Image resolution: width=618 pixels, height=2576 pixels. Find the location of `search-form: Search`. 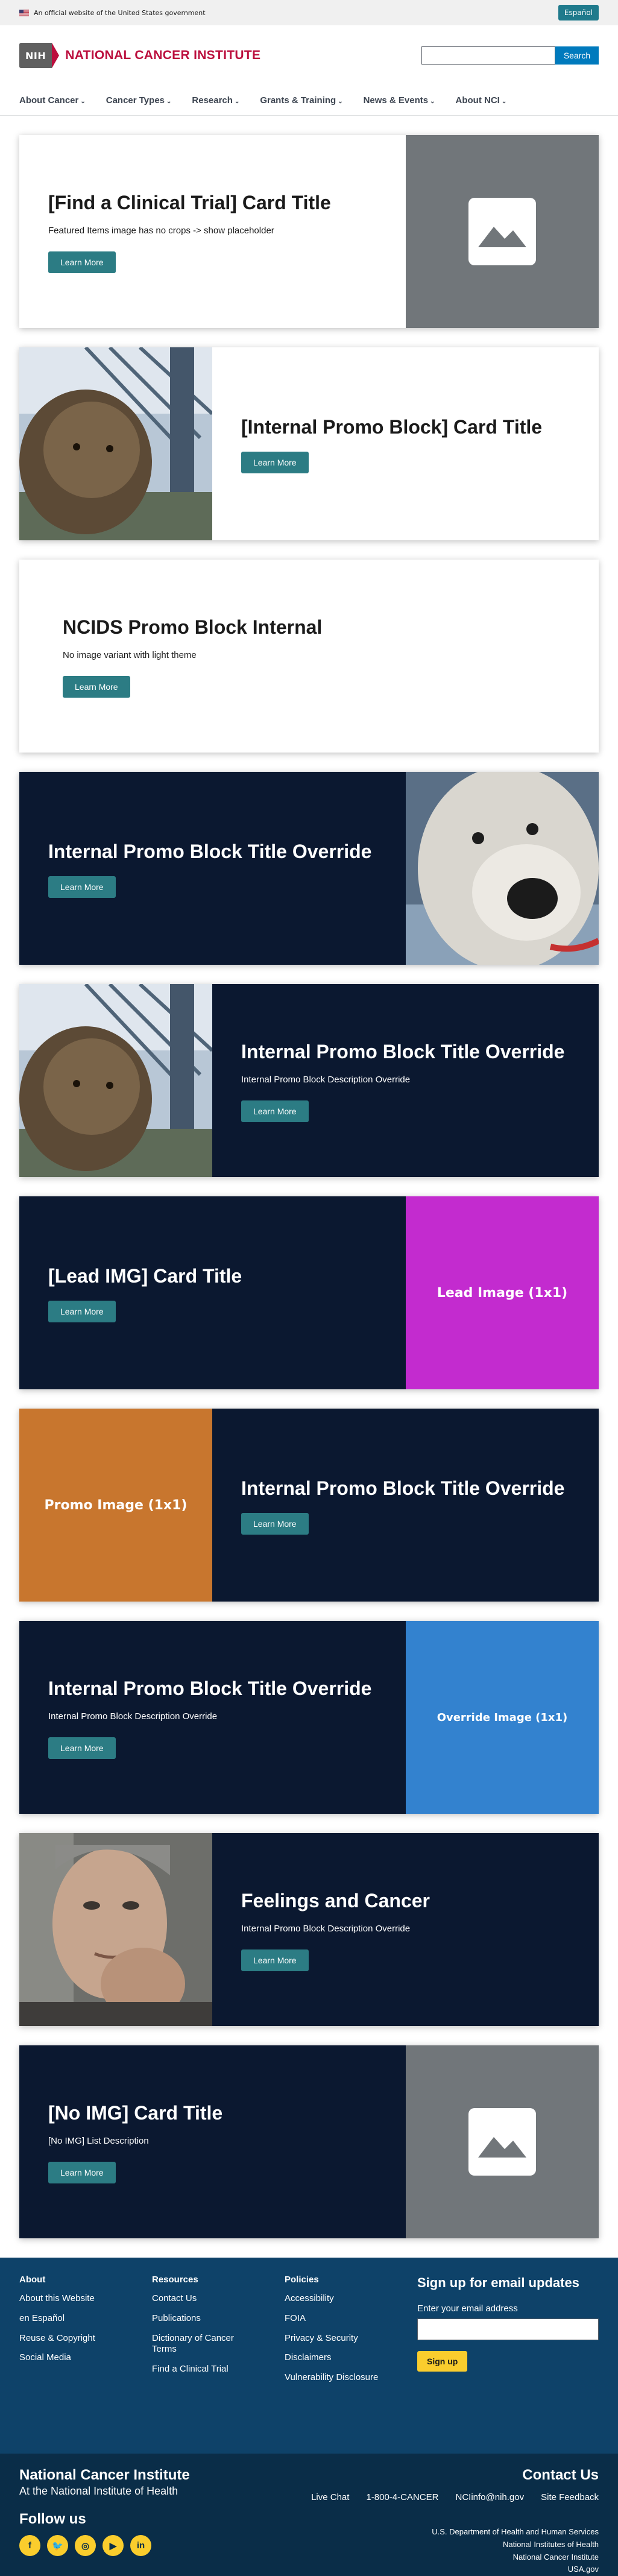

search-form: Search is located at coordinates (510, 55).